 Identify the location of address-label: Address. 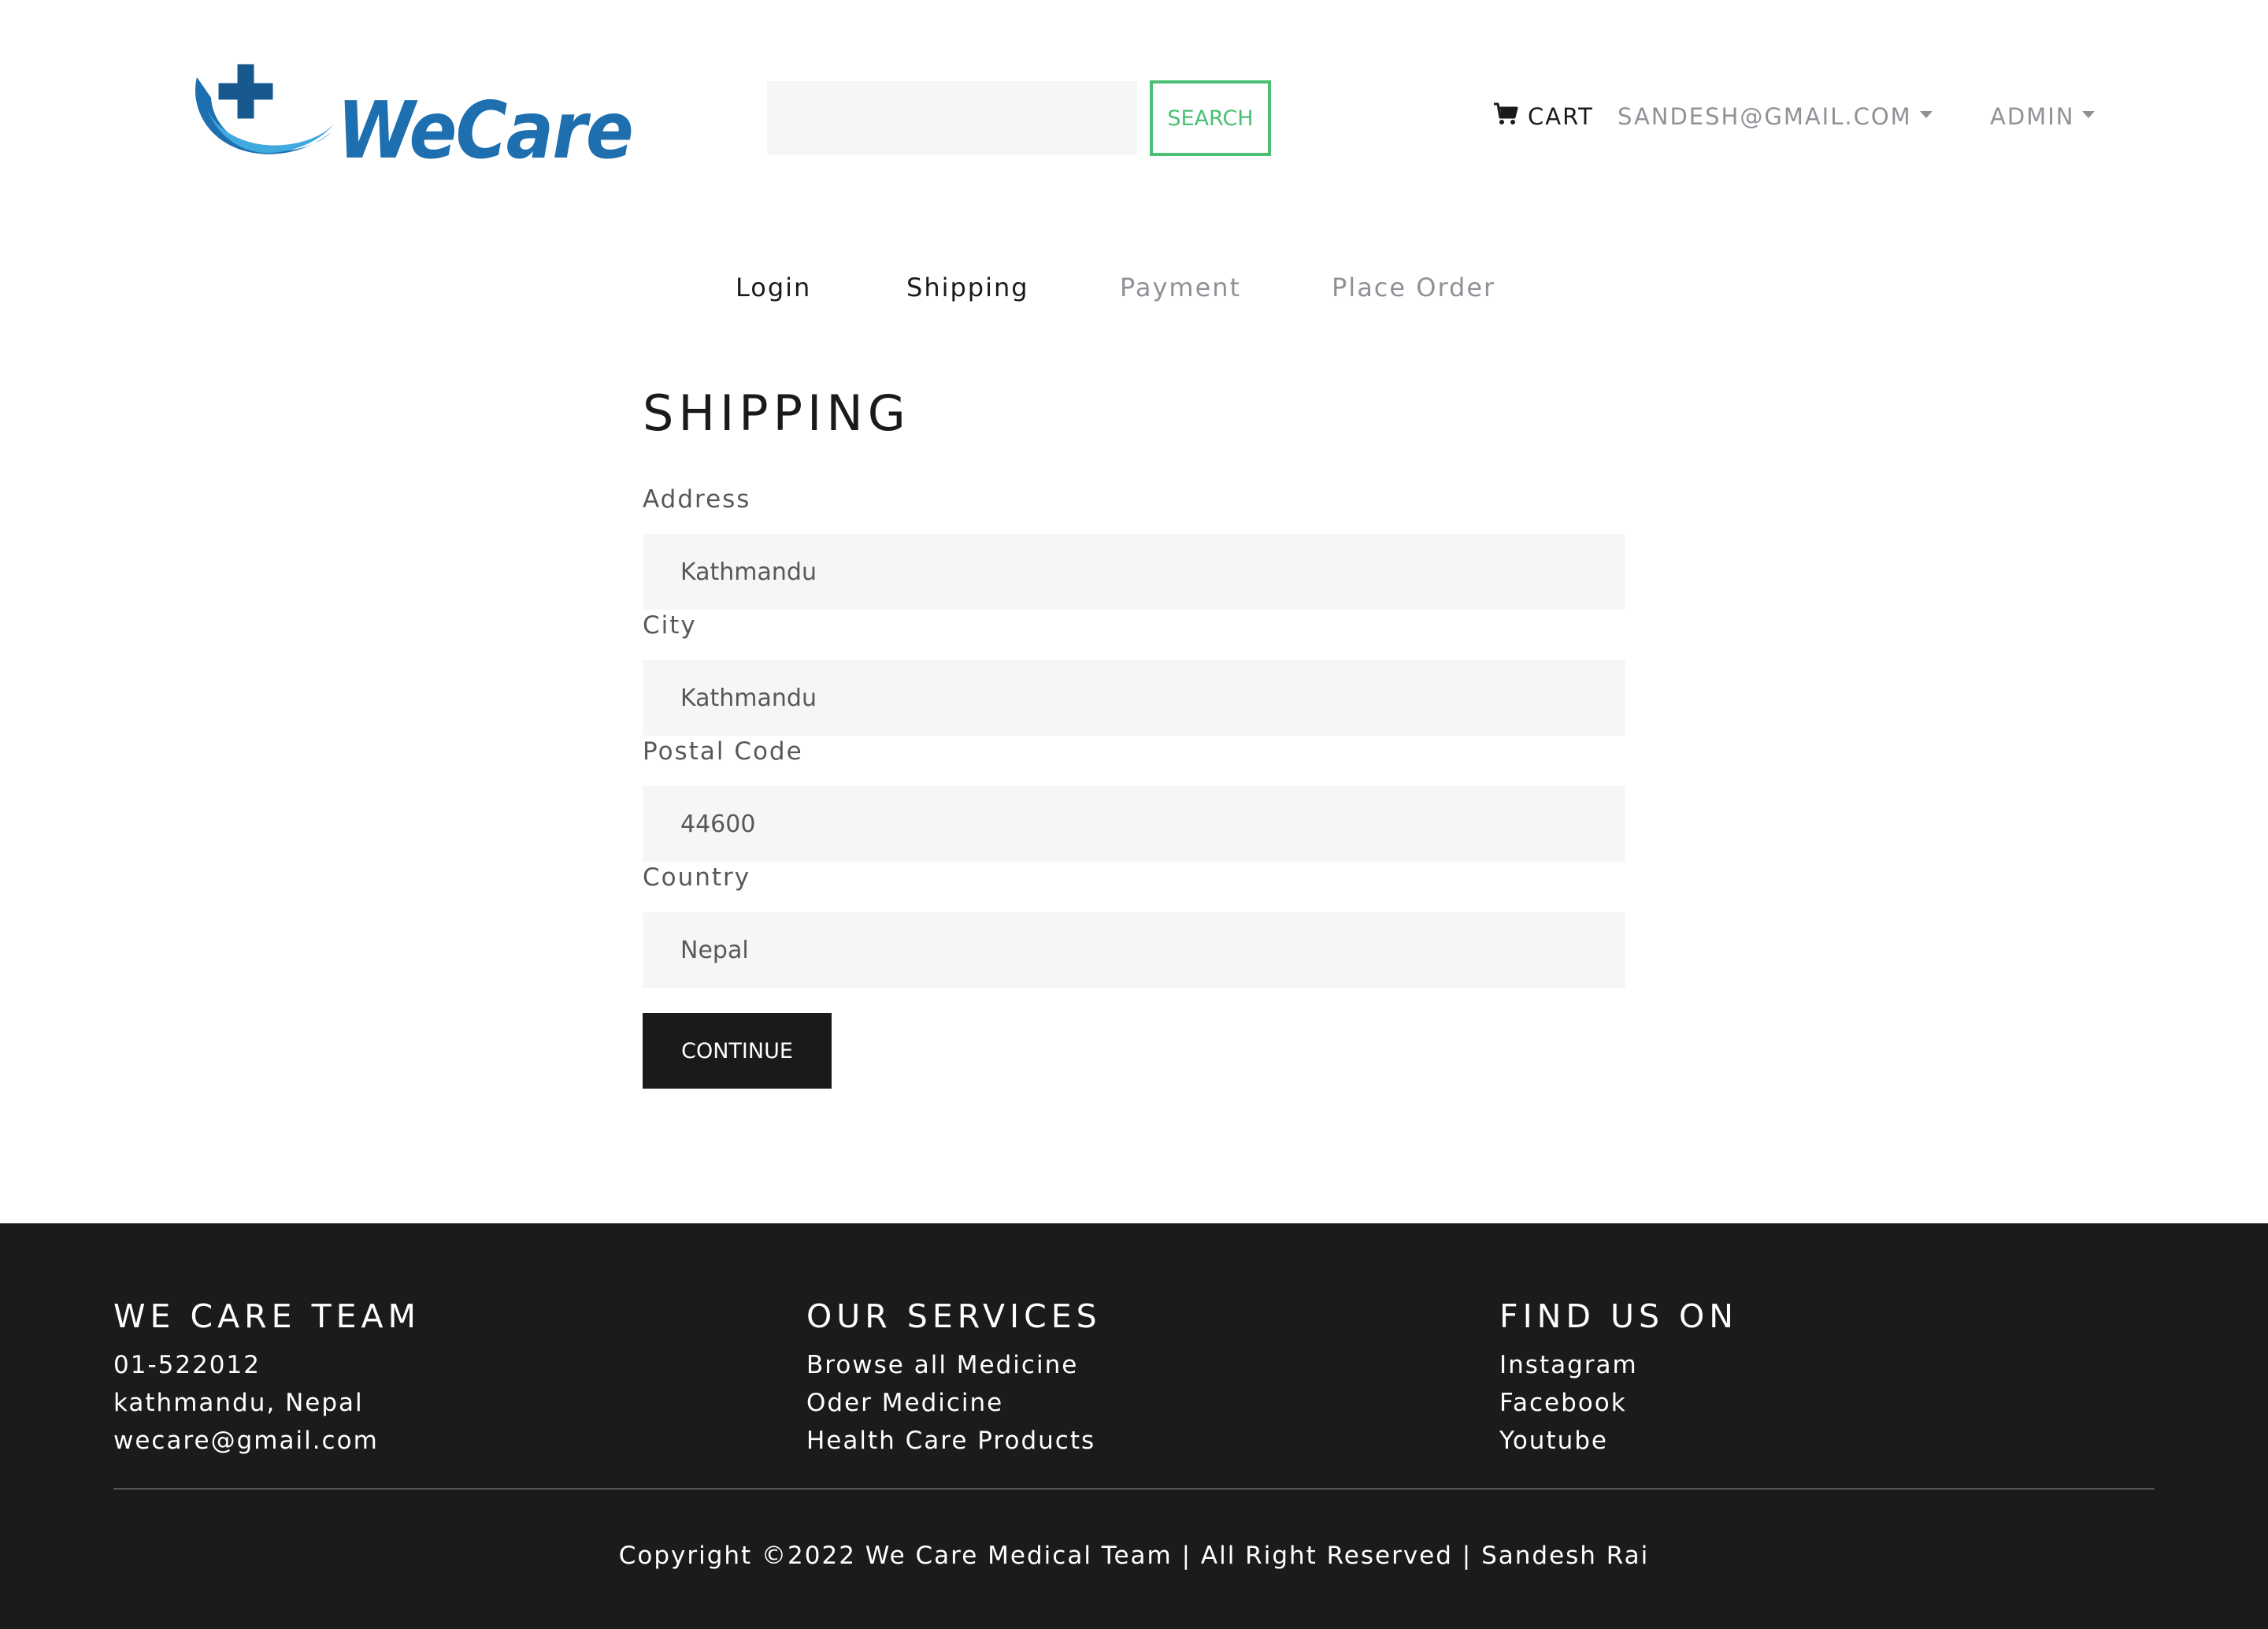
(697, 500).